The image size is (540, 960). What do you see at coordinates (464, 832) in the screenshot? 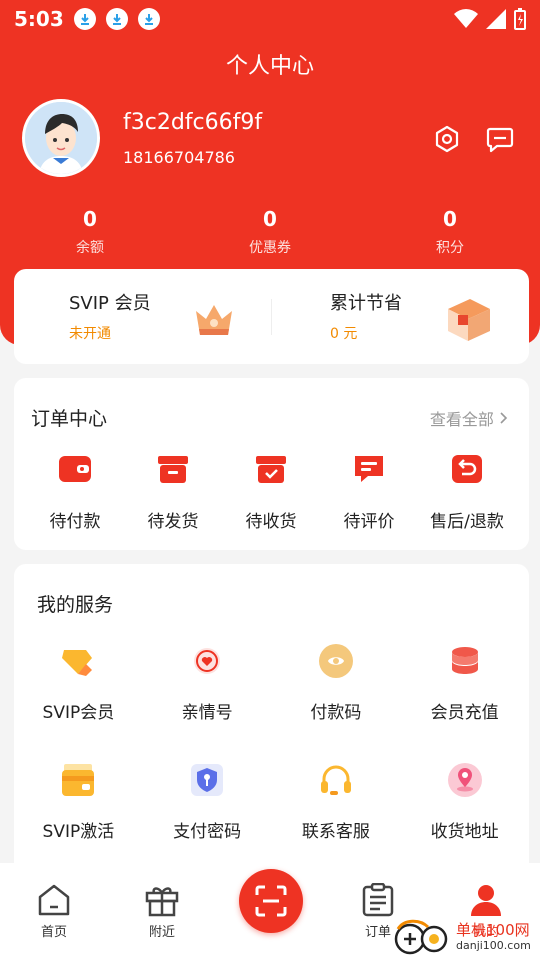
I see `service-label: 收货地址` at bounding box center [464, 832].